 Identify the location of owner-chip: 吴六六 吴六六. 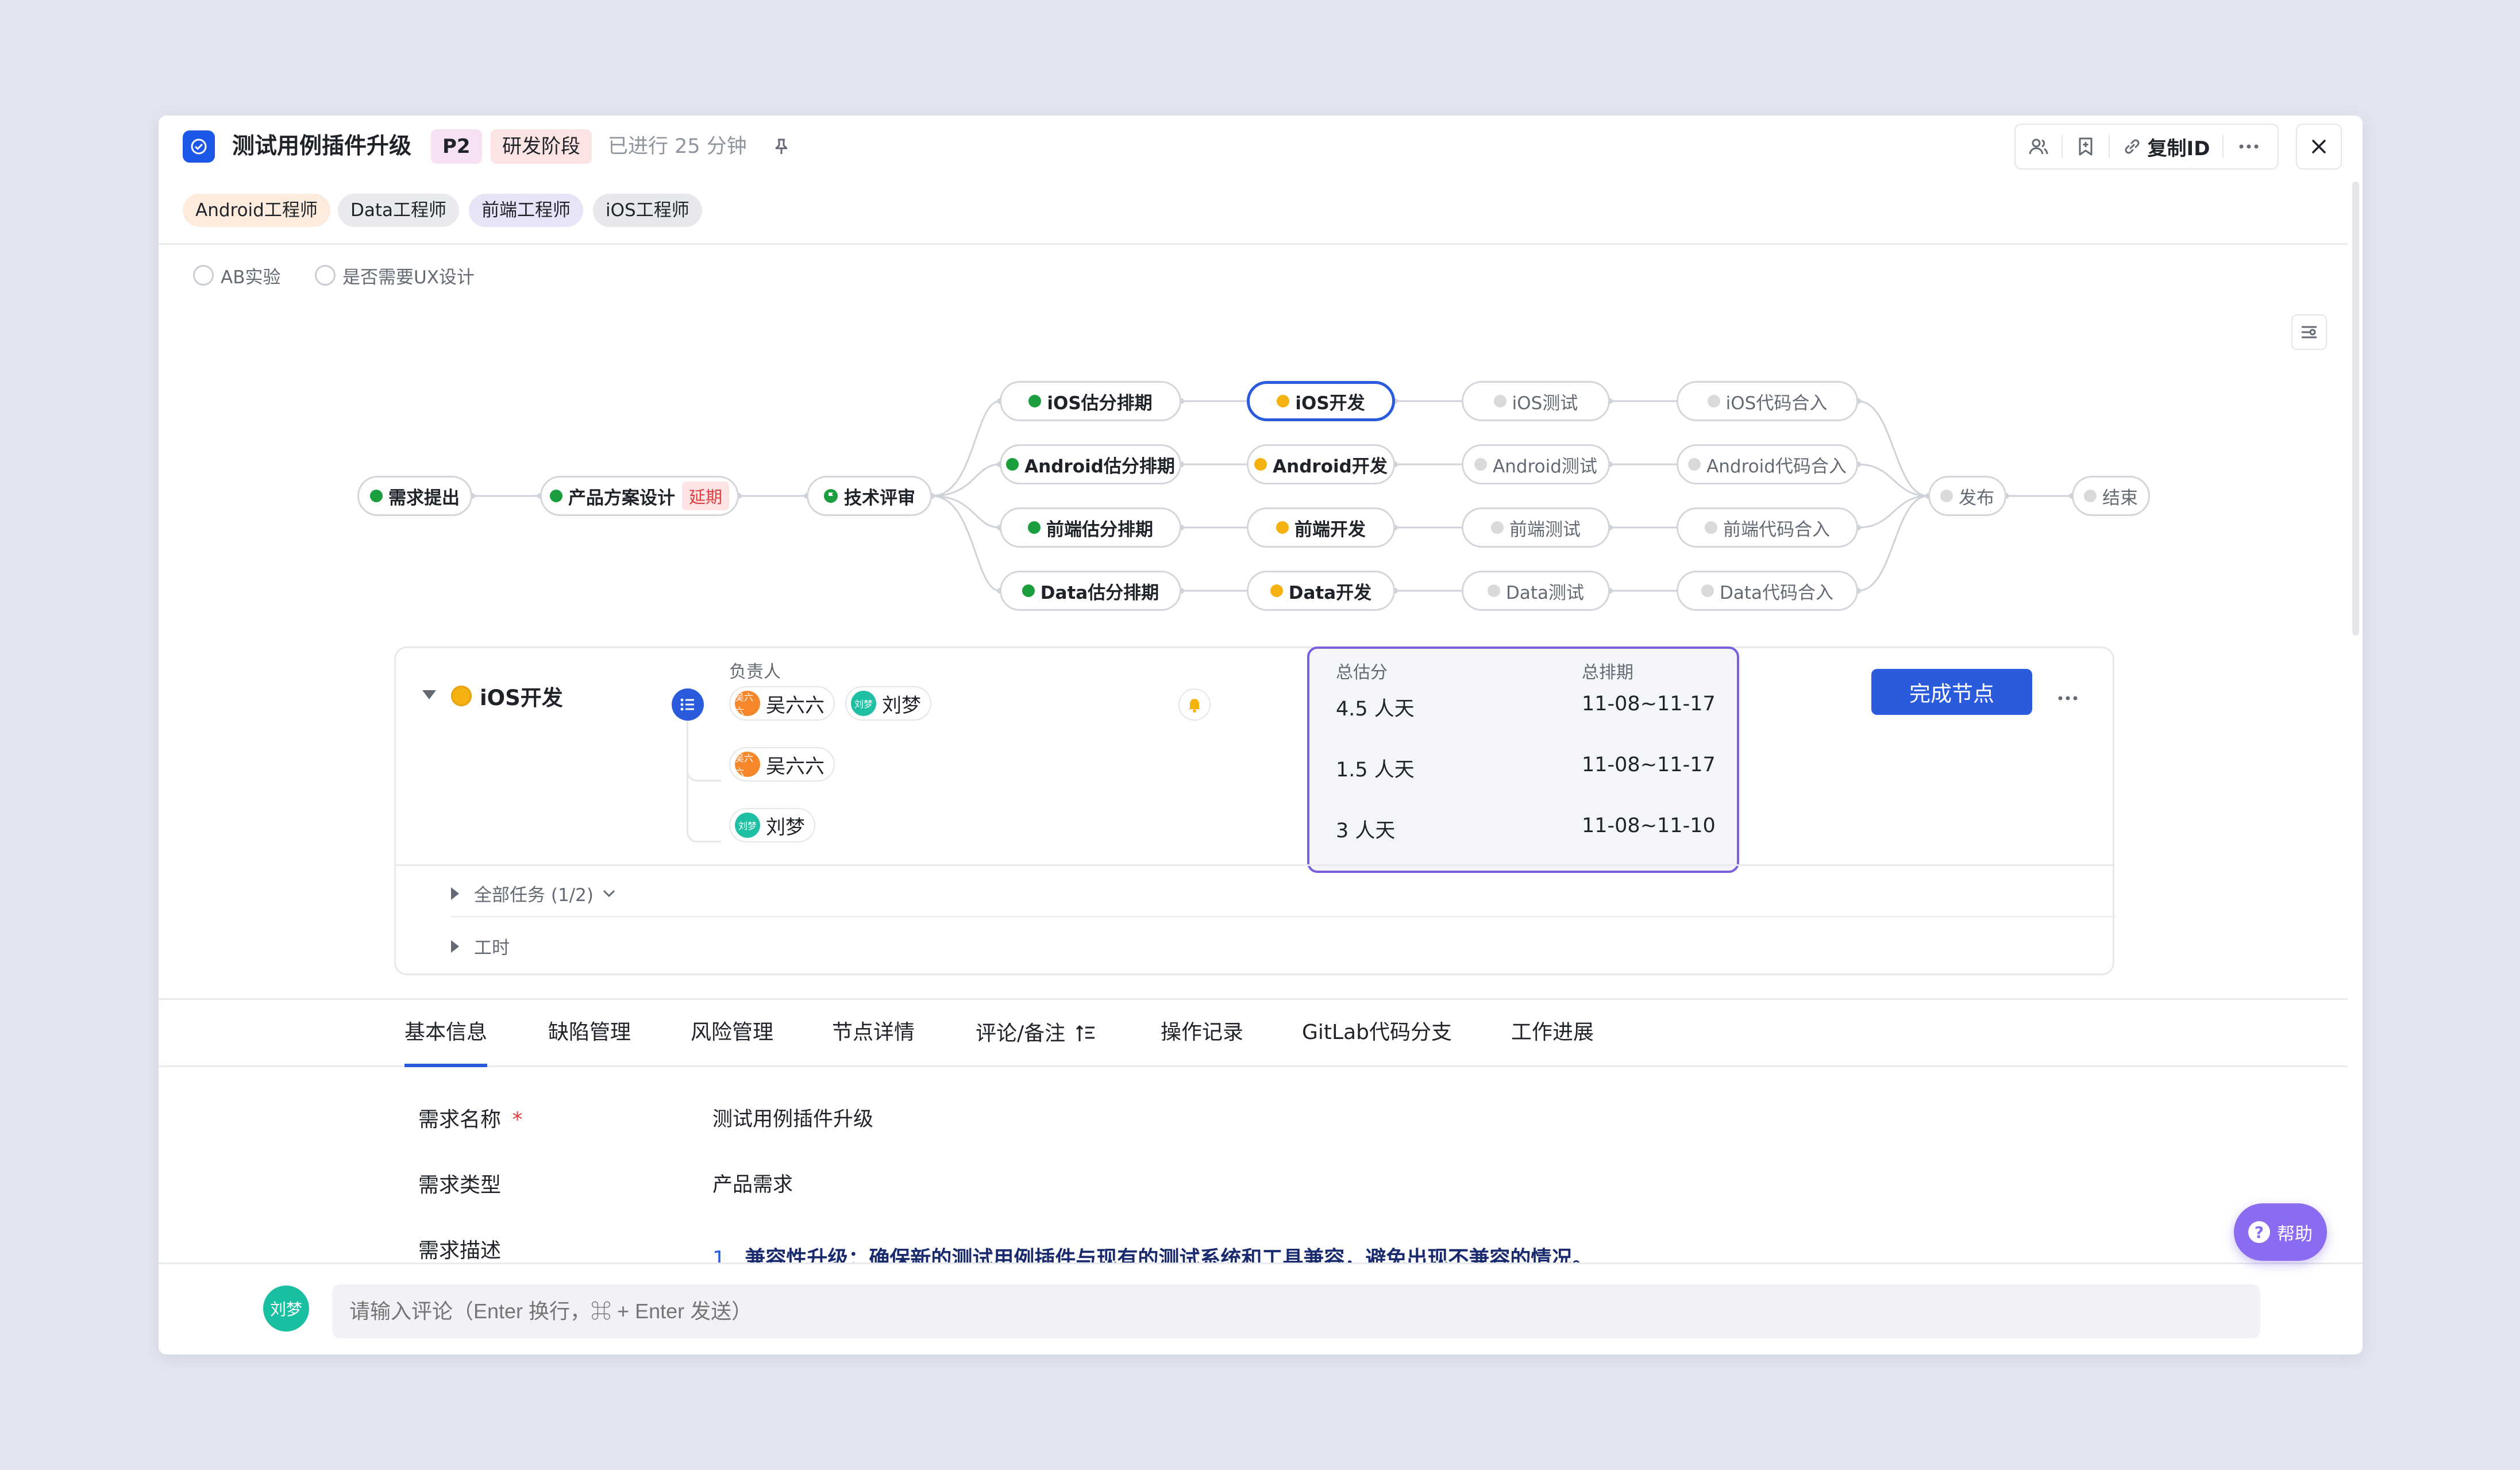
(782, 703).